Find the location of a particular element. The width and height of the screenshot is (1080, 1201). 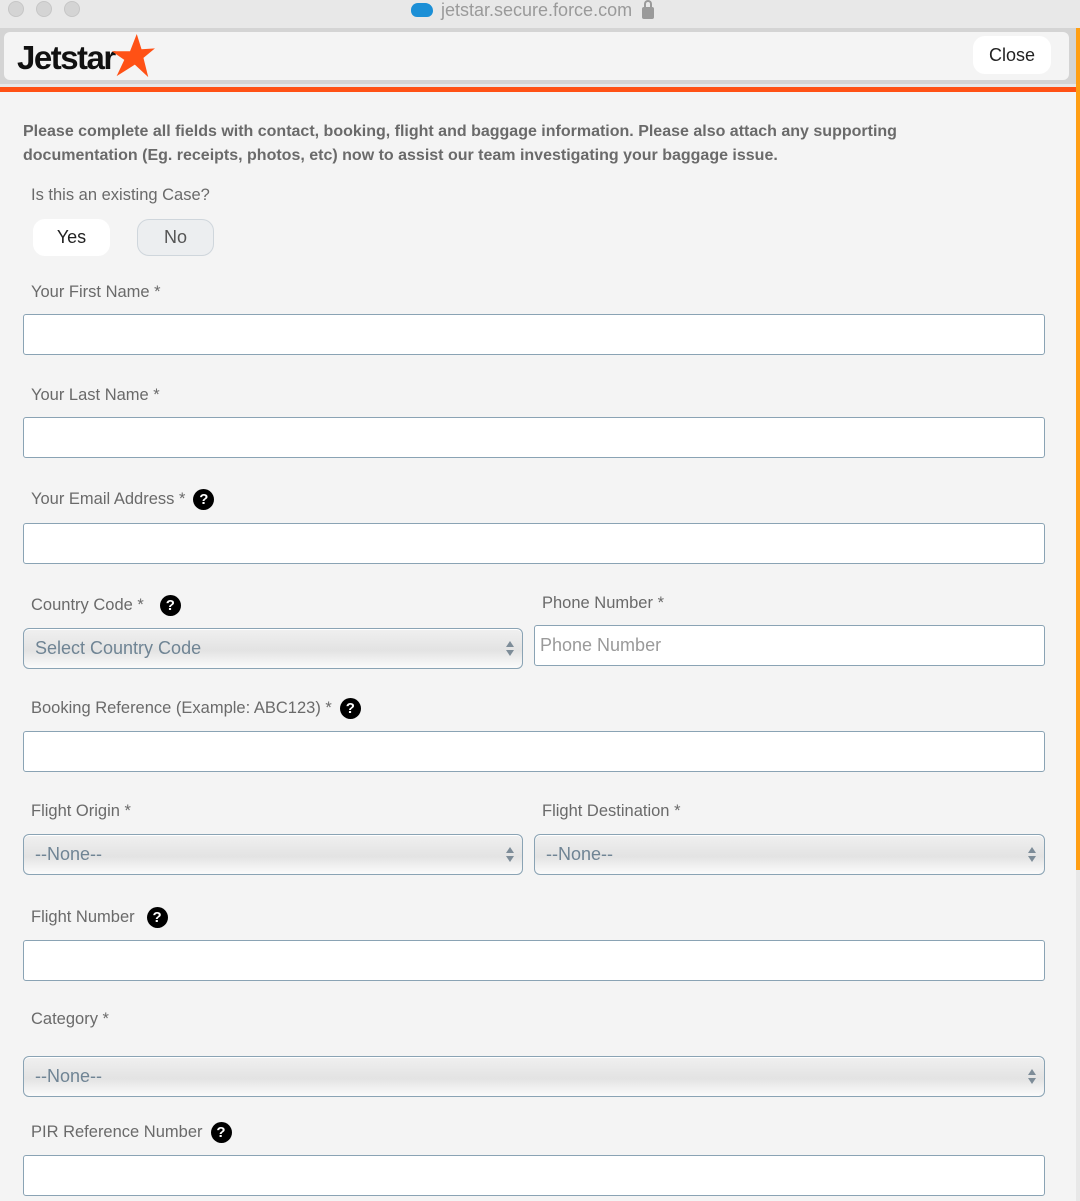

country-code-select: Select Country Code is located at coordinates (273, 648).